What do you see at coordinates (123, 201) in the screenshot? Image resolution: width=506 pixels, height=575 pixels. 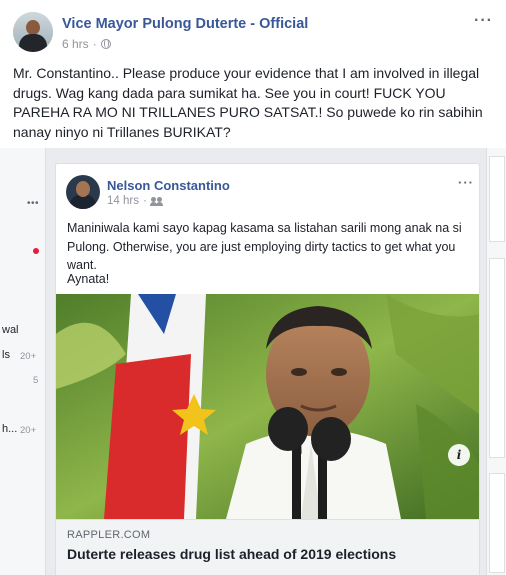 I see `shared-post-time: 14 hrs` at bounding box center [123, 201].